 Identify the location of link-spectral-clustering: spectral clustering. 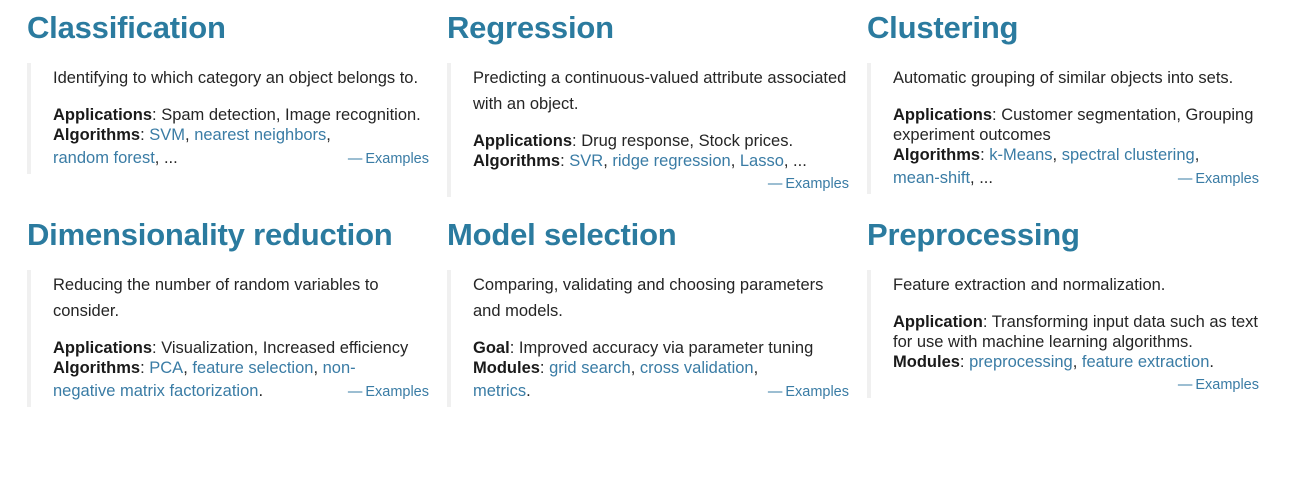
(1128, 155).